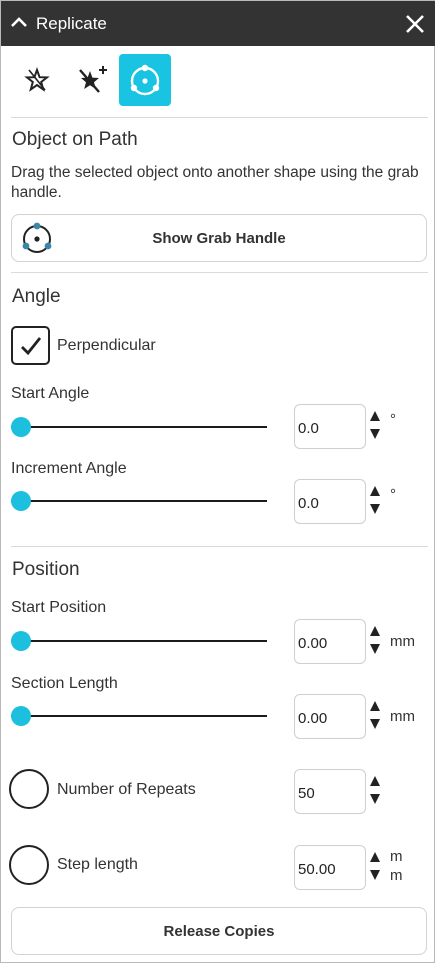  I want to click on start-angle-spinner, so click(376, 426).